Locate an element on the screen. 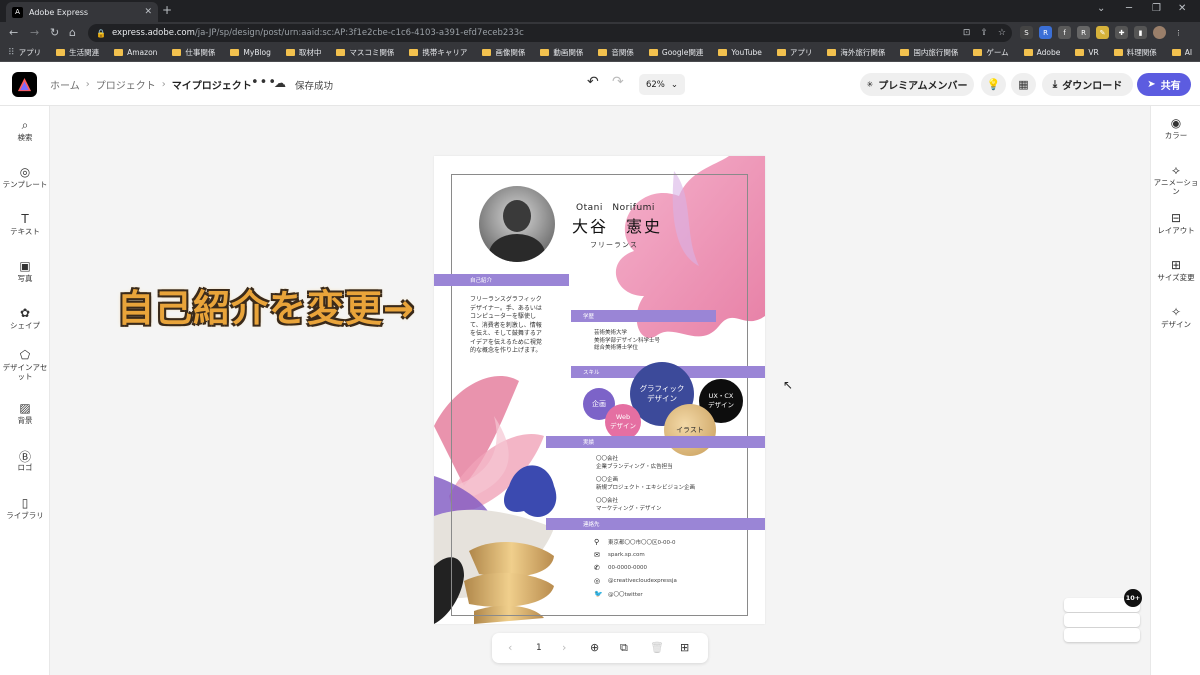  bookmark-folder: アプリ is located at coordinates (794, 52).